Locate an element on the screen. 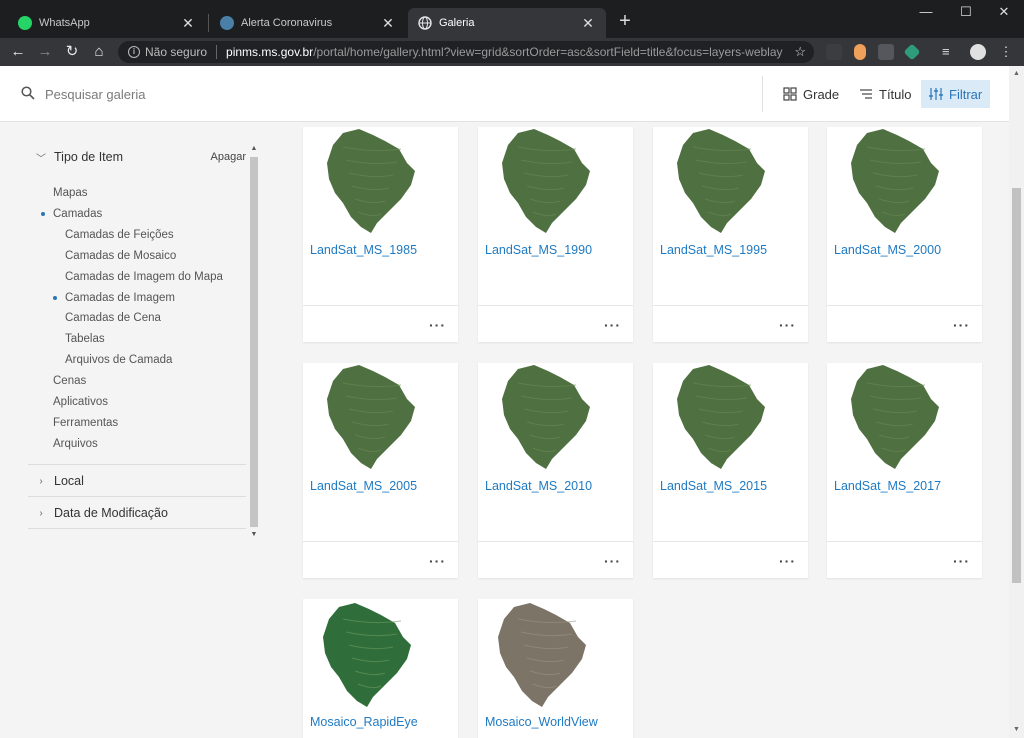 Image resolution: width=1024 pixels, height=738 pixels. item-type-option: Tabelas is located at coordinates (85, 339).